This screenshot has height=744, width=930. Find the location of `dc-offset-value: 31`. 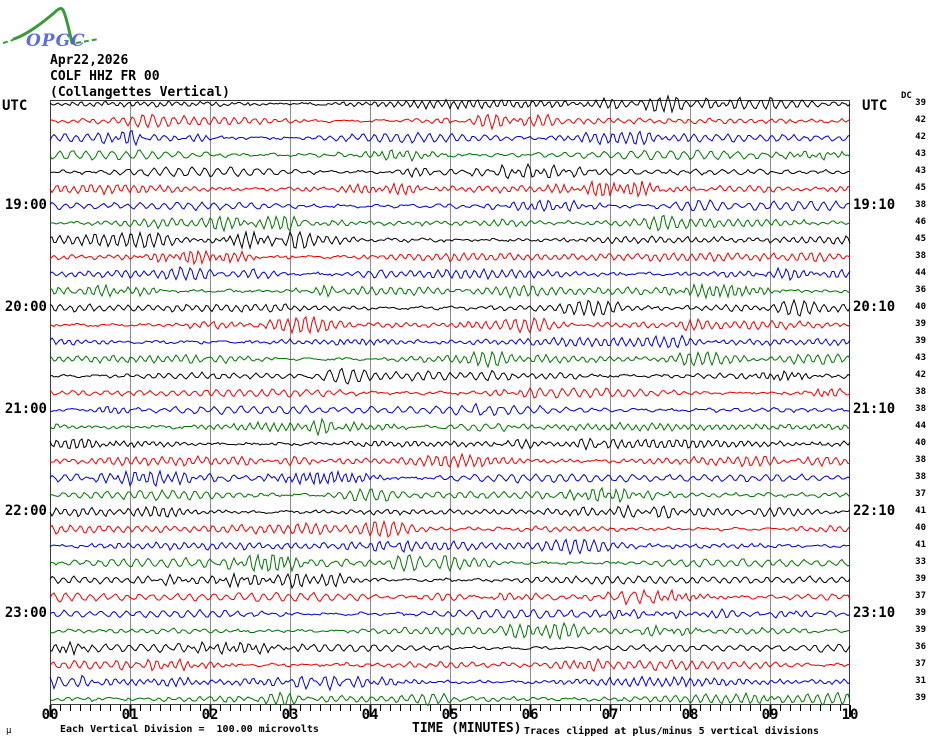

dc-offset-value: 31 is located at coordinates (920, 681).